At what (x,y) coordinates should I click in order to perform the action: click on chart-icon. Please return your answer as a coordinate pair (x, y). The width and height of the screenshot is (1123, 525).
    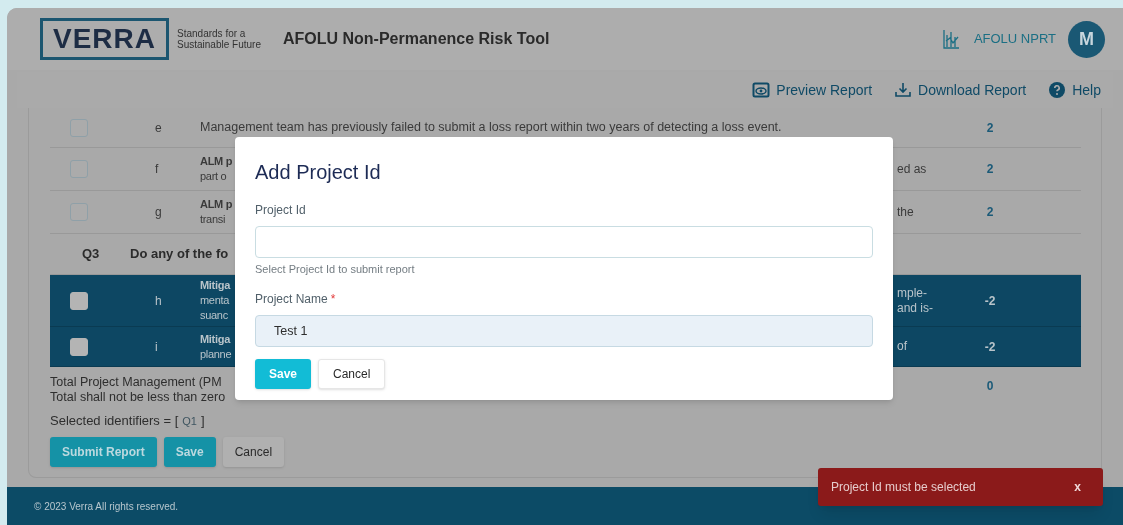
    Looking at the image, I should click on (950, 39).